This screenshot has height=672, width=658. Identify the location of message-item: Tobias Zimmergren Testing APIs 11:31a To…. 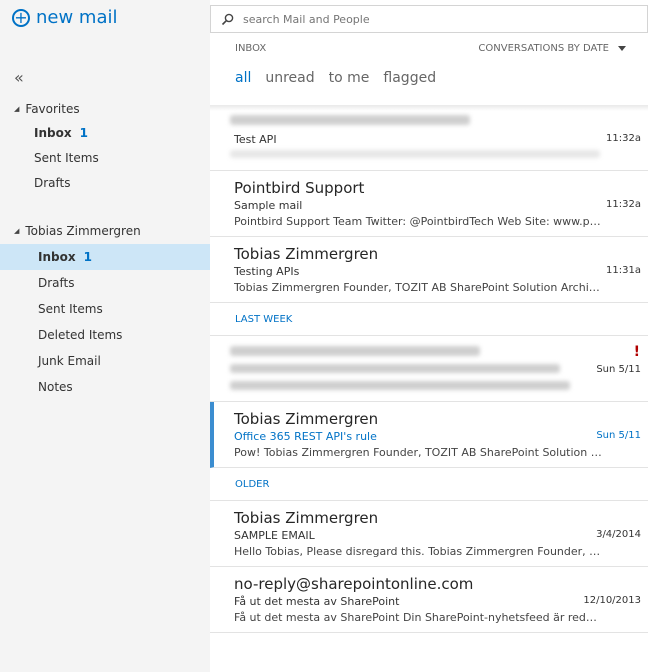
(429, 270).